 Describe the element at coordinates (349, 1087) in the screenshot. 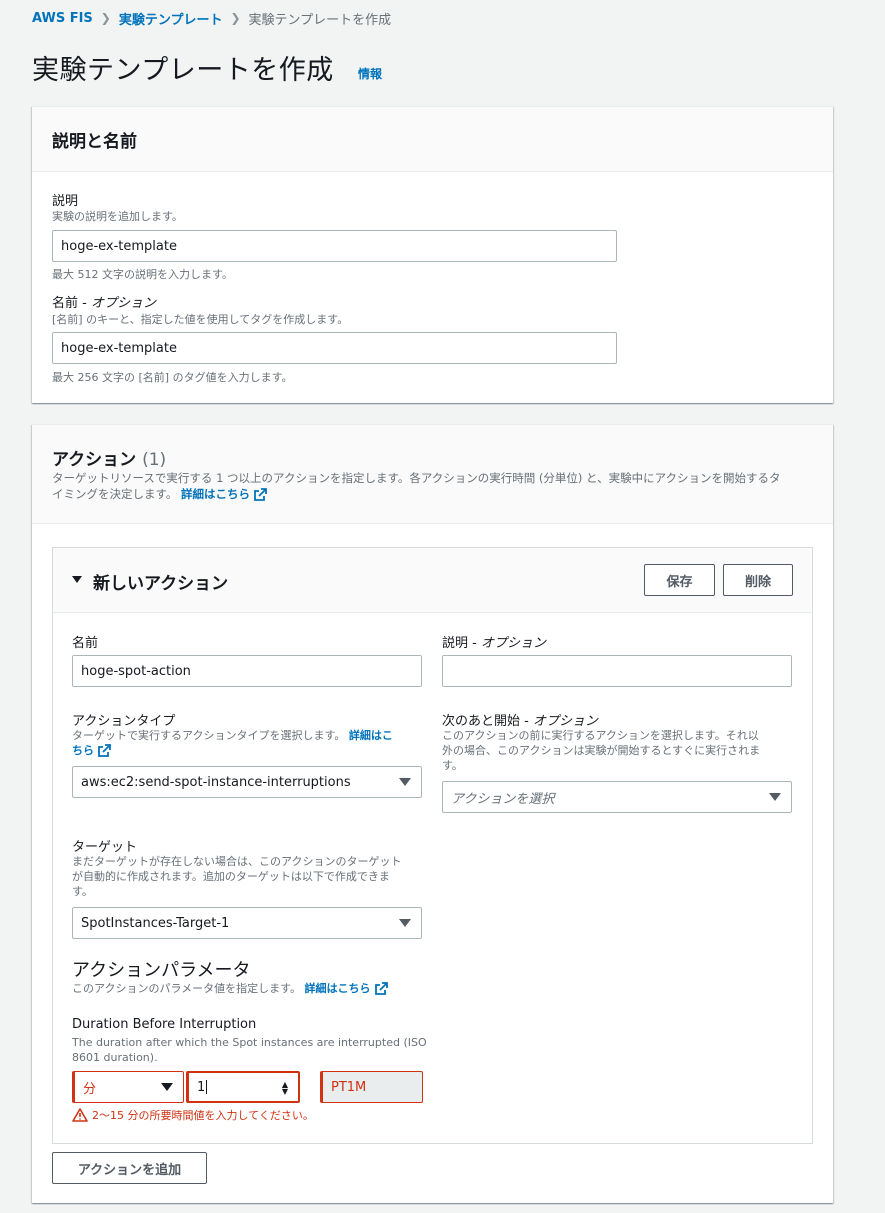

I see `duration-iso-value: PT1M` at that location.